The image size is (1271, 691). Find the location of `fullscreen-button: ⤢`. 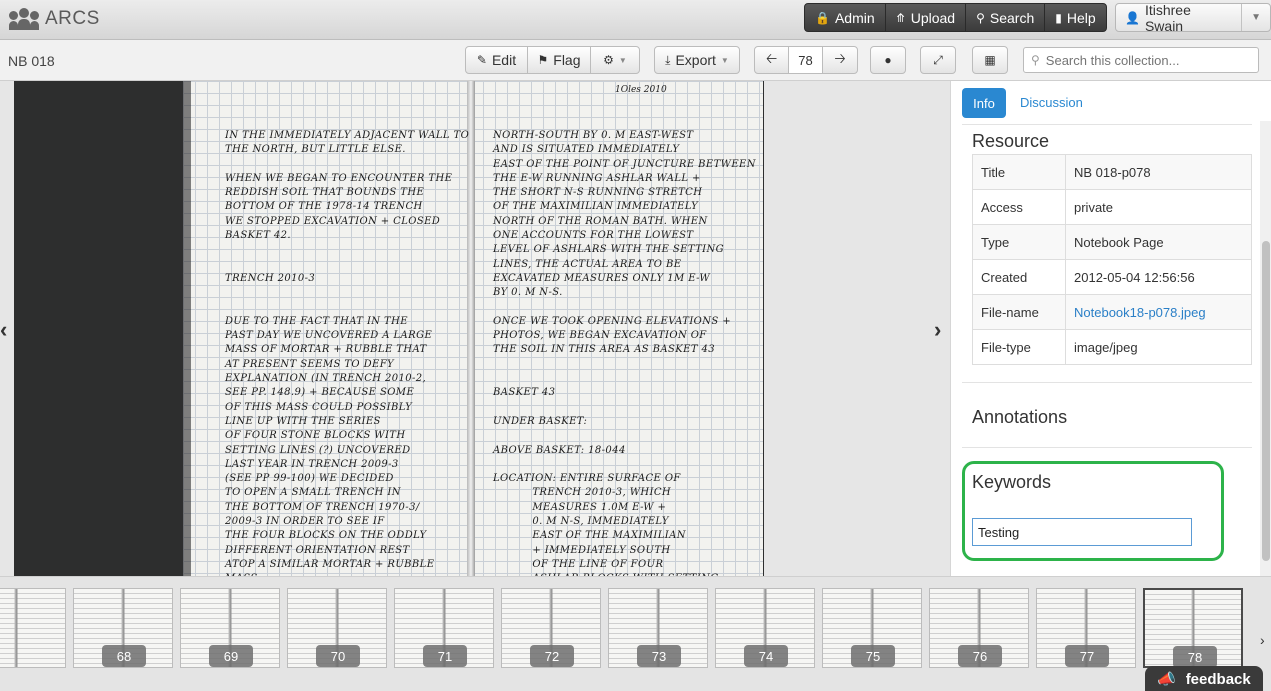

fullscreen-button: ⤢ is located at coordinates (938, 60).